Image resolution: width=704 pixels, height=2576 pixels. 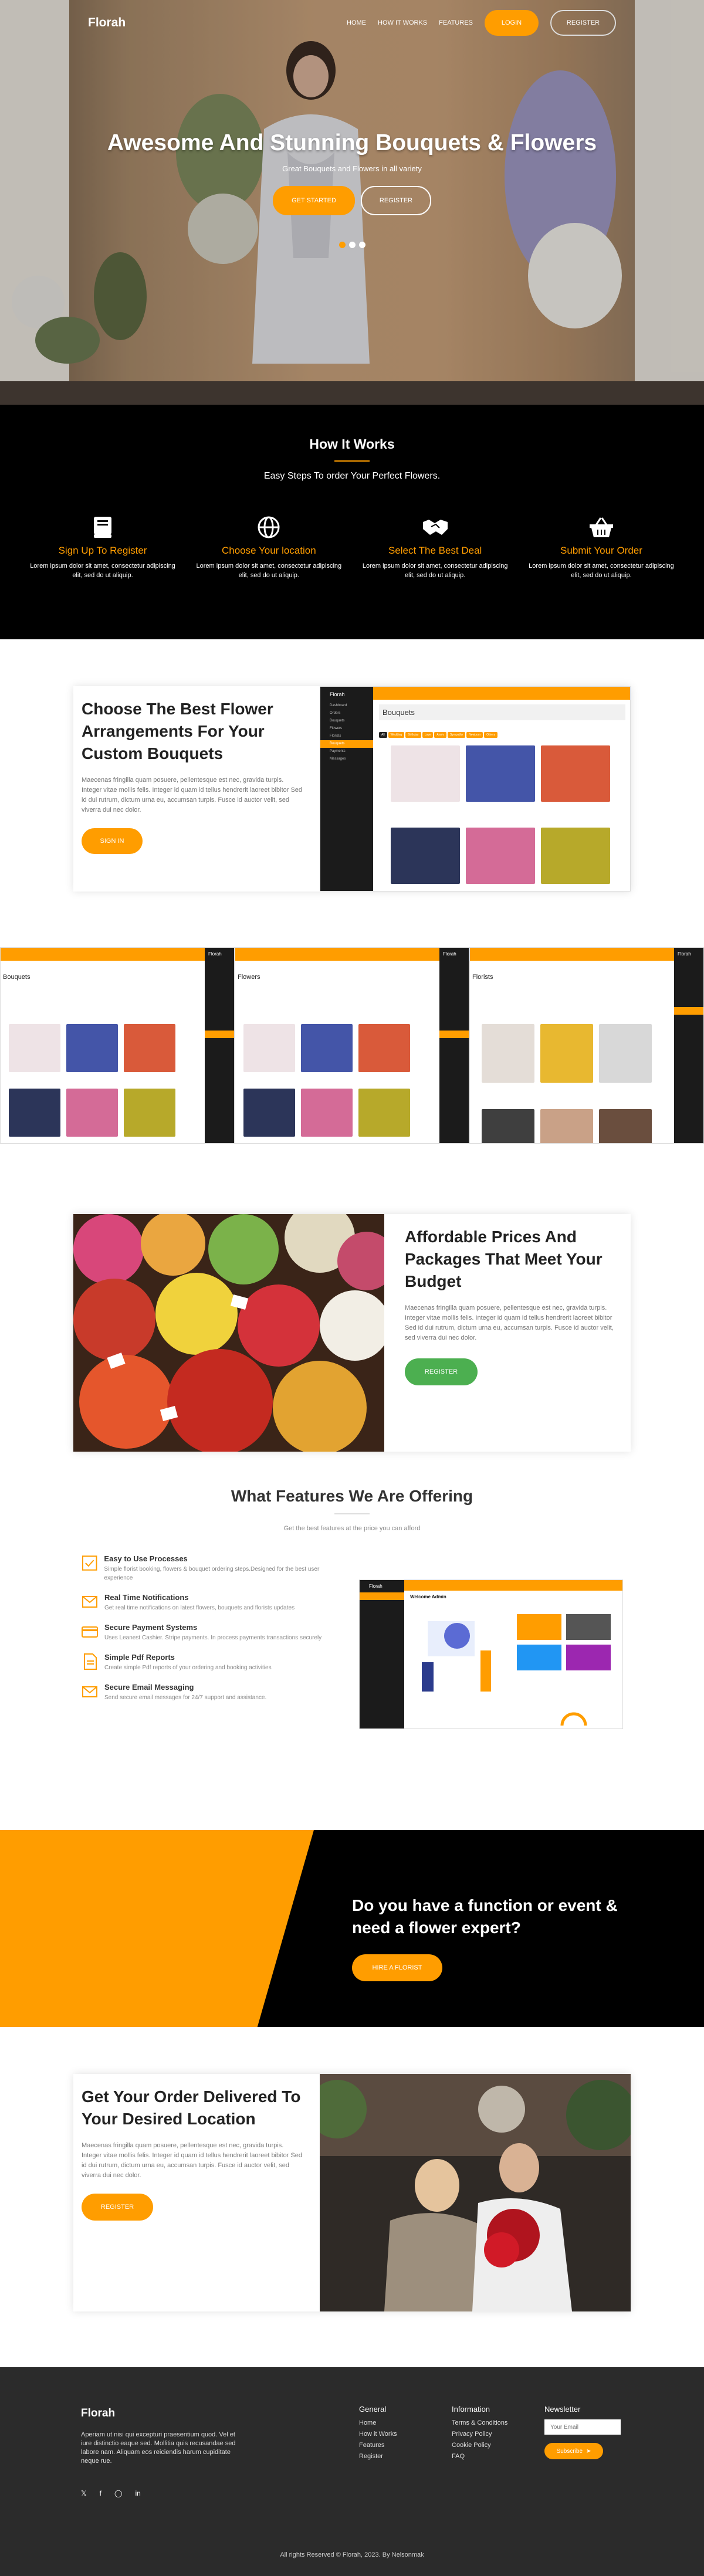 I want to click on footer-link-cookie: Cookie Policy, so click(x=479, y=2445).